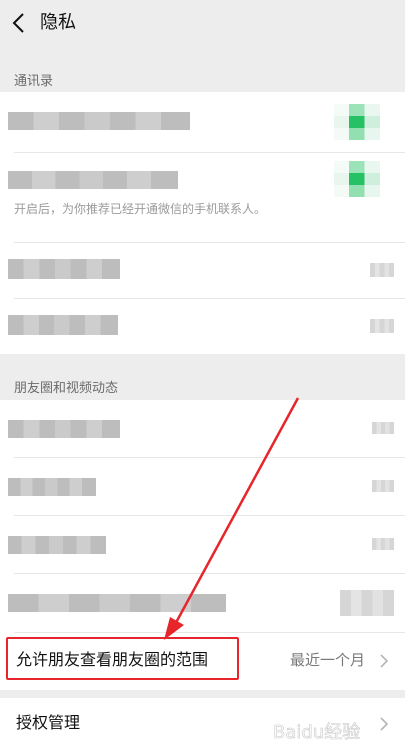 Image resolution: width=405 pixels, height=752 pixels. Describe the element at coordinates (122, 658) in the screenshot. I see `annotation-highlight-box` at that location.